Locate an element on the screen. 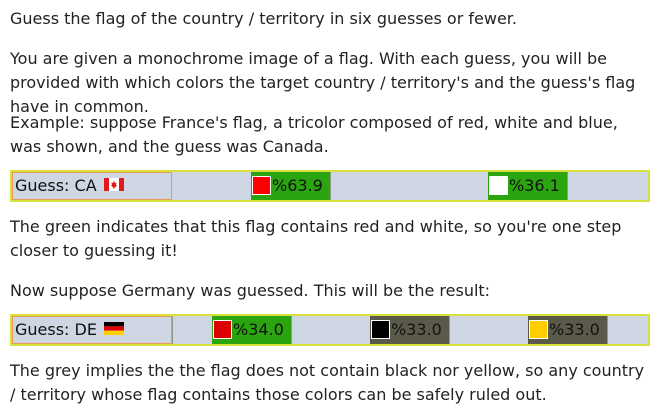 The width and height of the screenshot is (665, 416). guess-label-text: Guess: CA is located at coordinates (56, 185).